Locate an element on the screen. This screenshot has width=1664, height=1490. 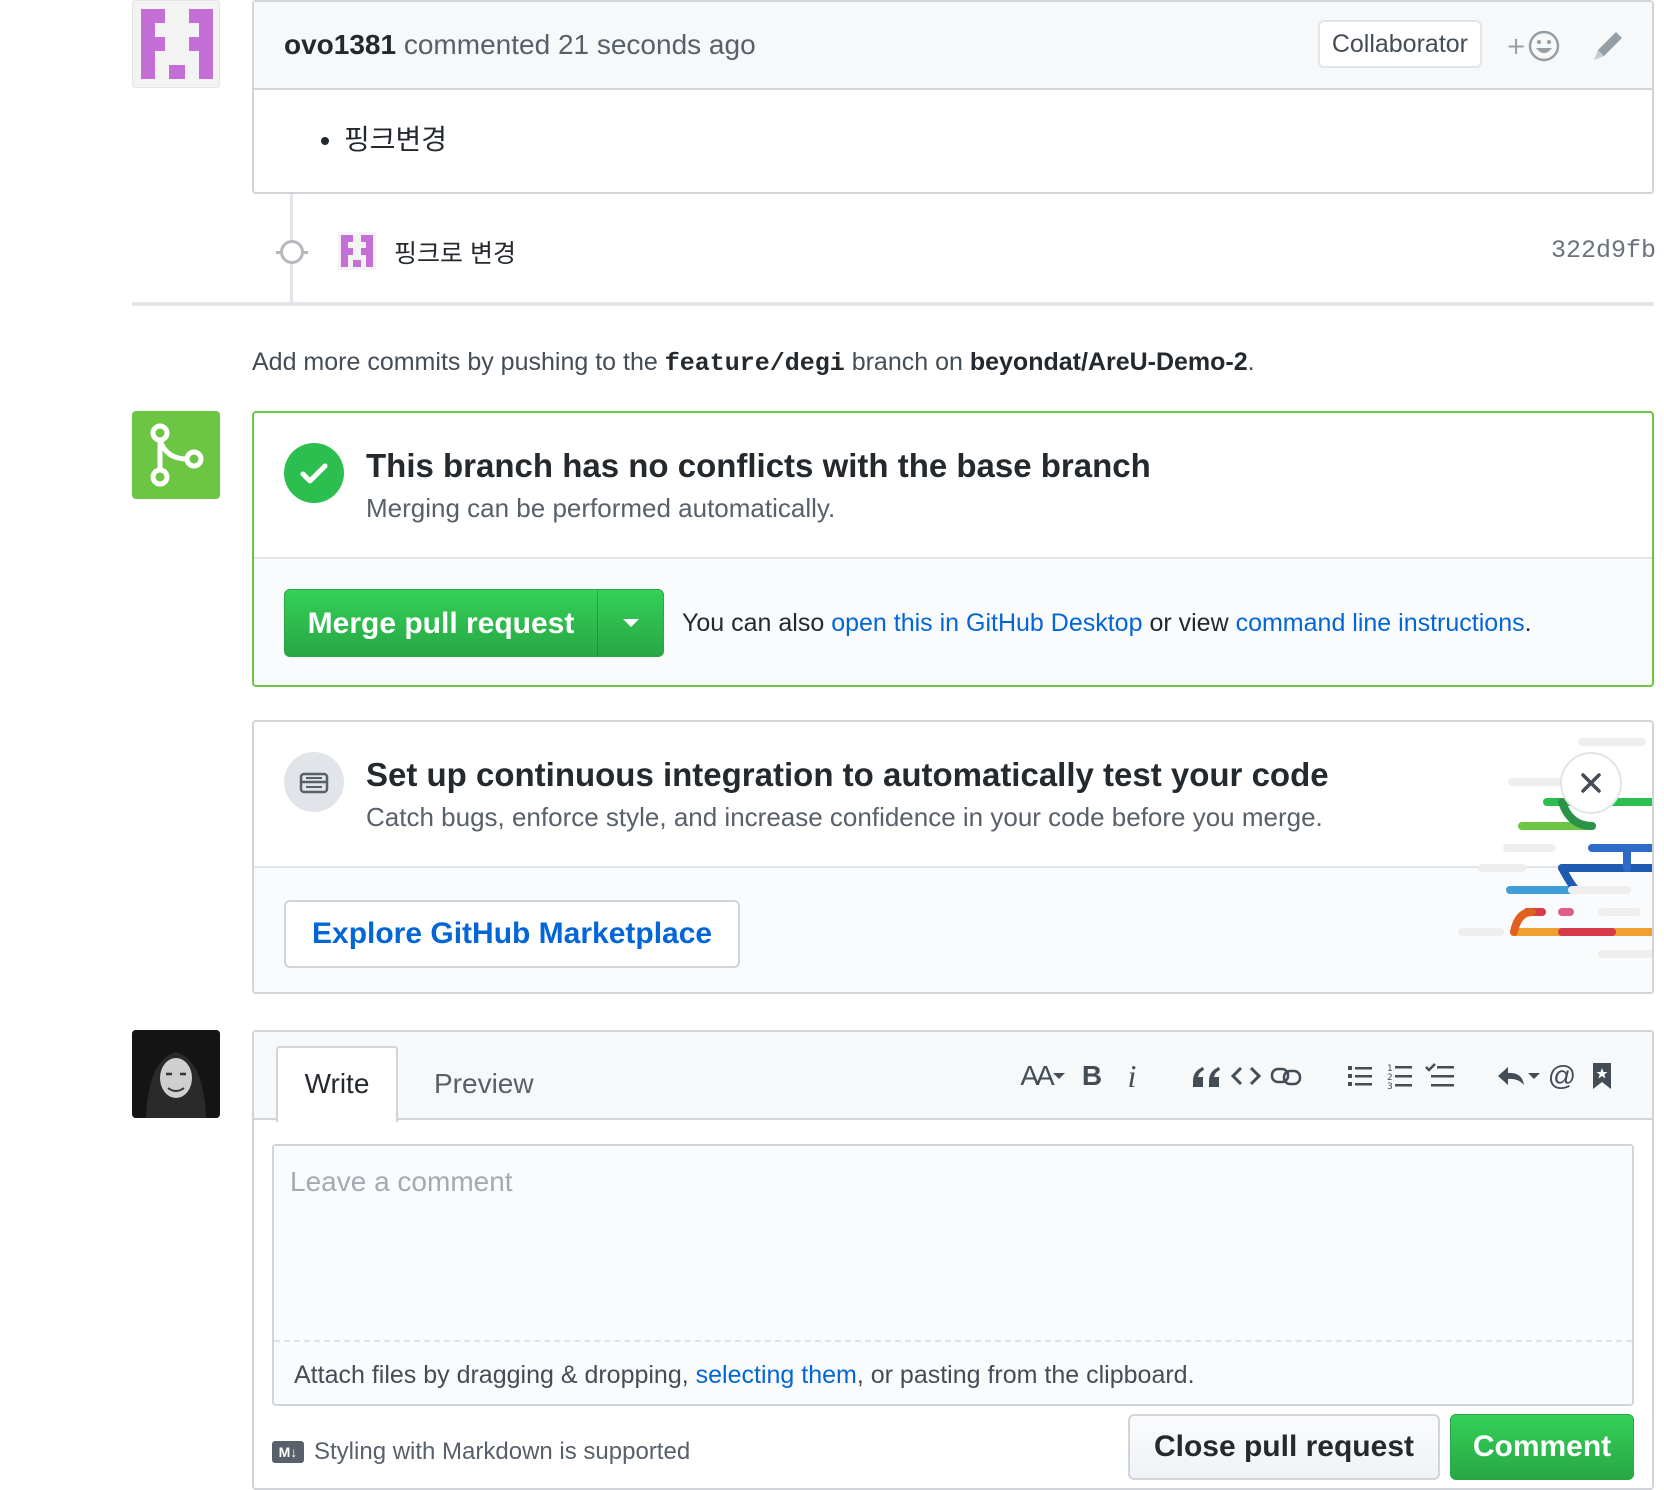
comment-submit-button: Comment is located at coordinates (1542, 1447).